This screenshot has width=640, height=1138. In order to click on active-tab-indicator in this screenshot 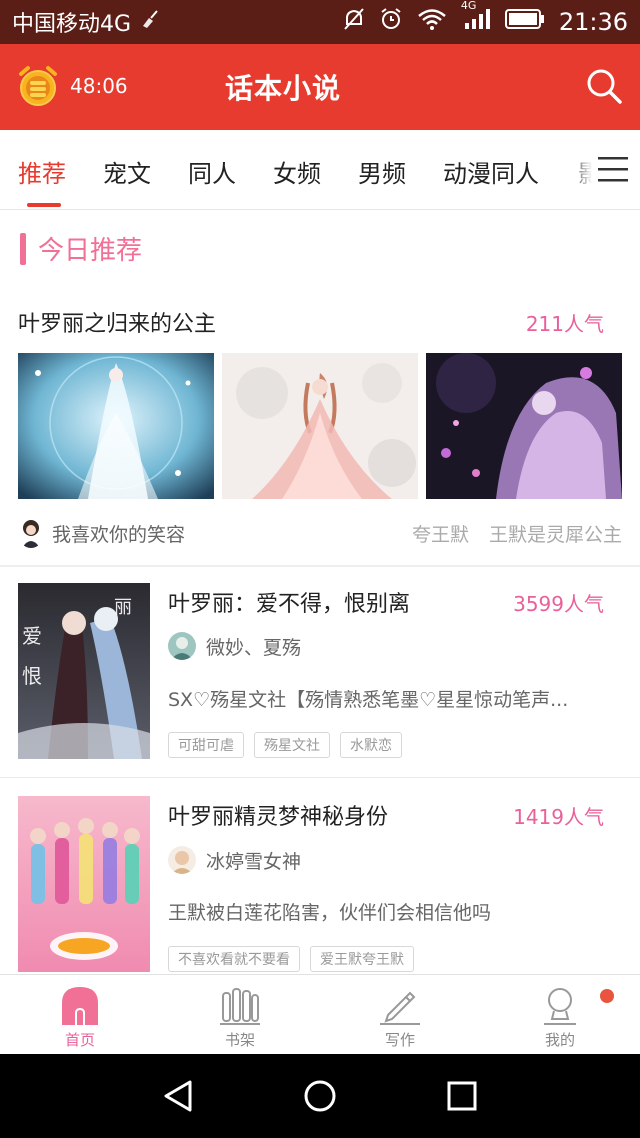, I will do `click(44, 205)`.